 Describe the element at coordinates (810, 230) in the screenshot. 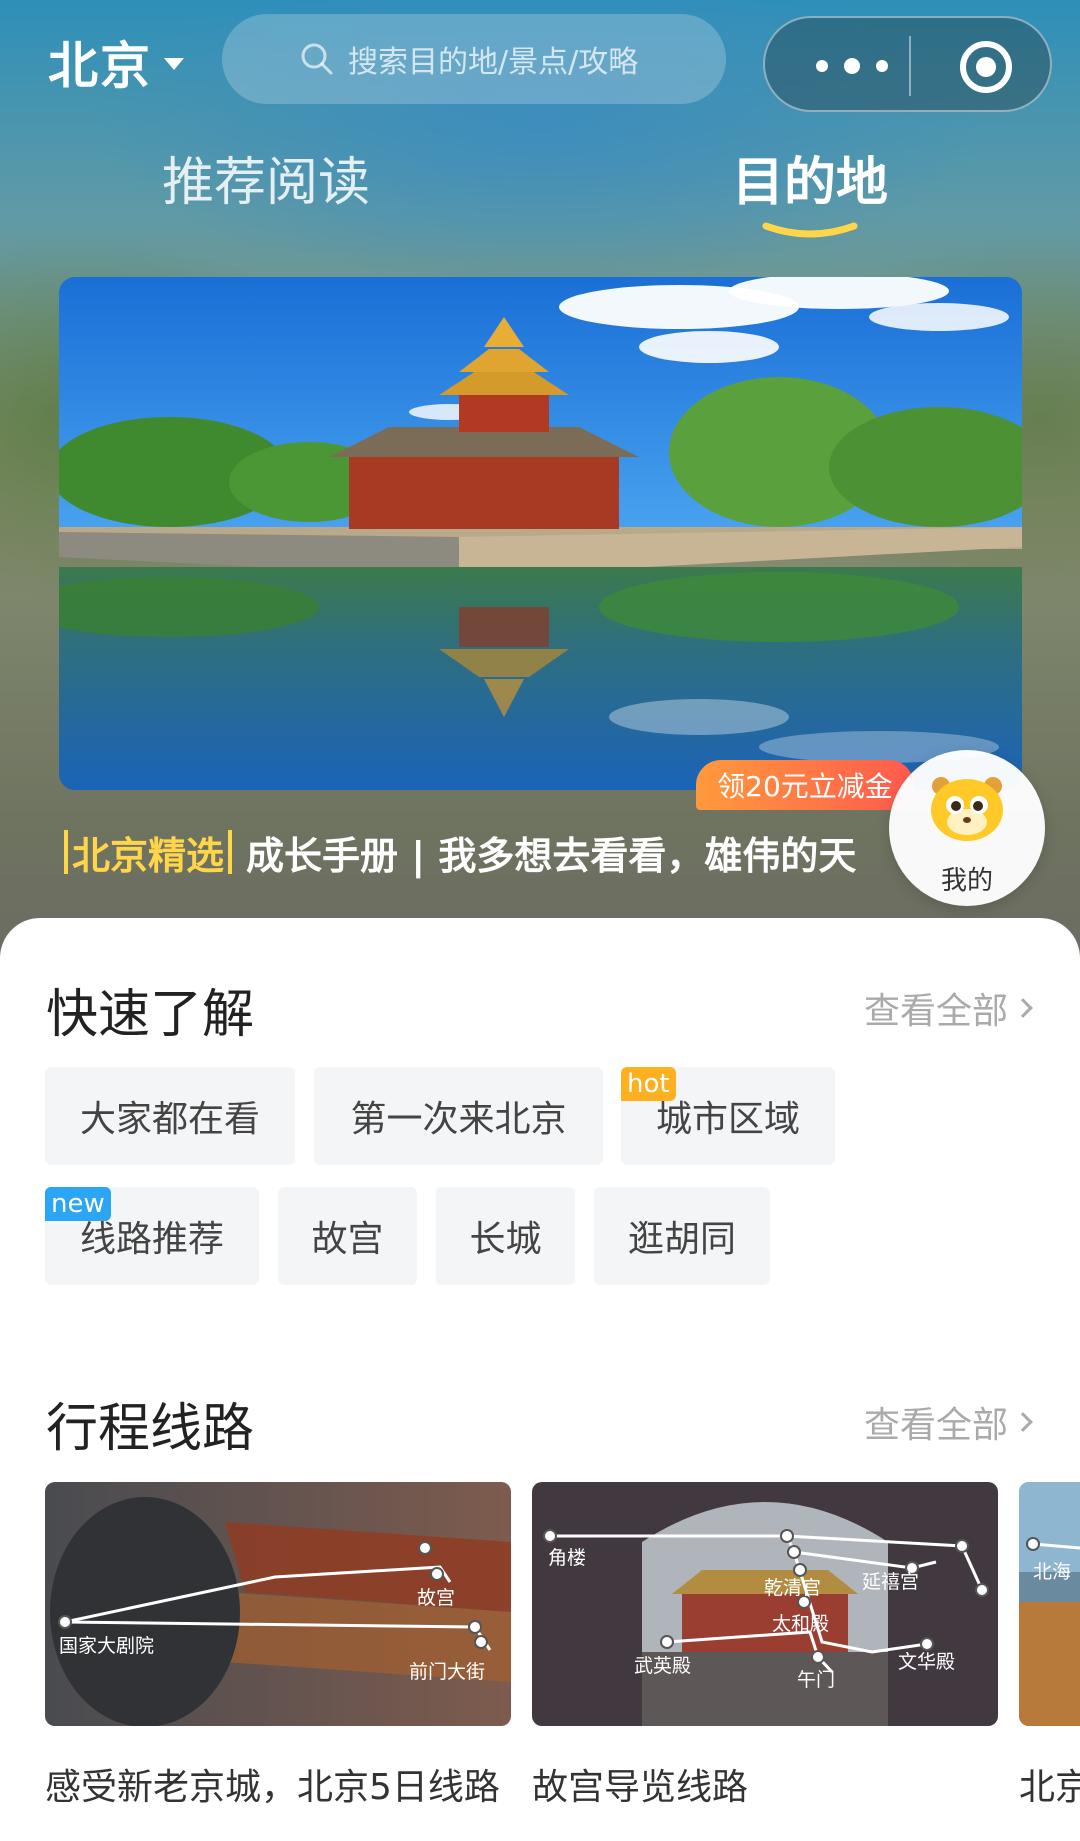

I see `active-tab-indicator` at that location.